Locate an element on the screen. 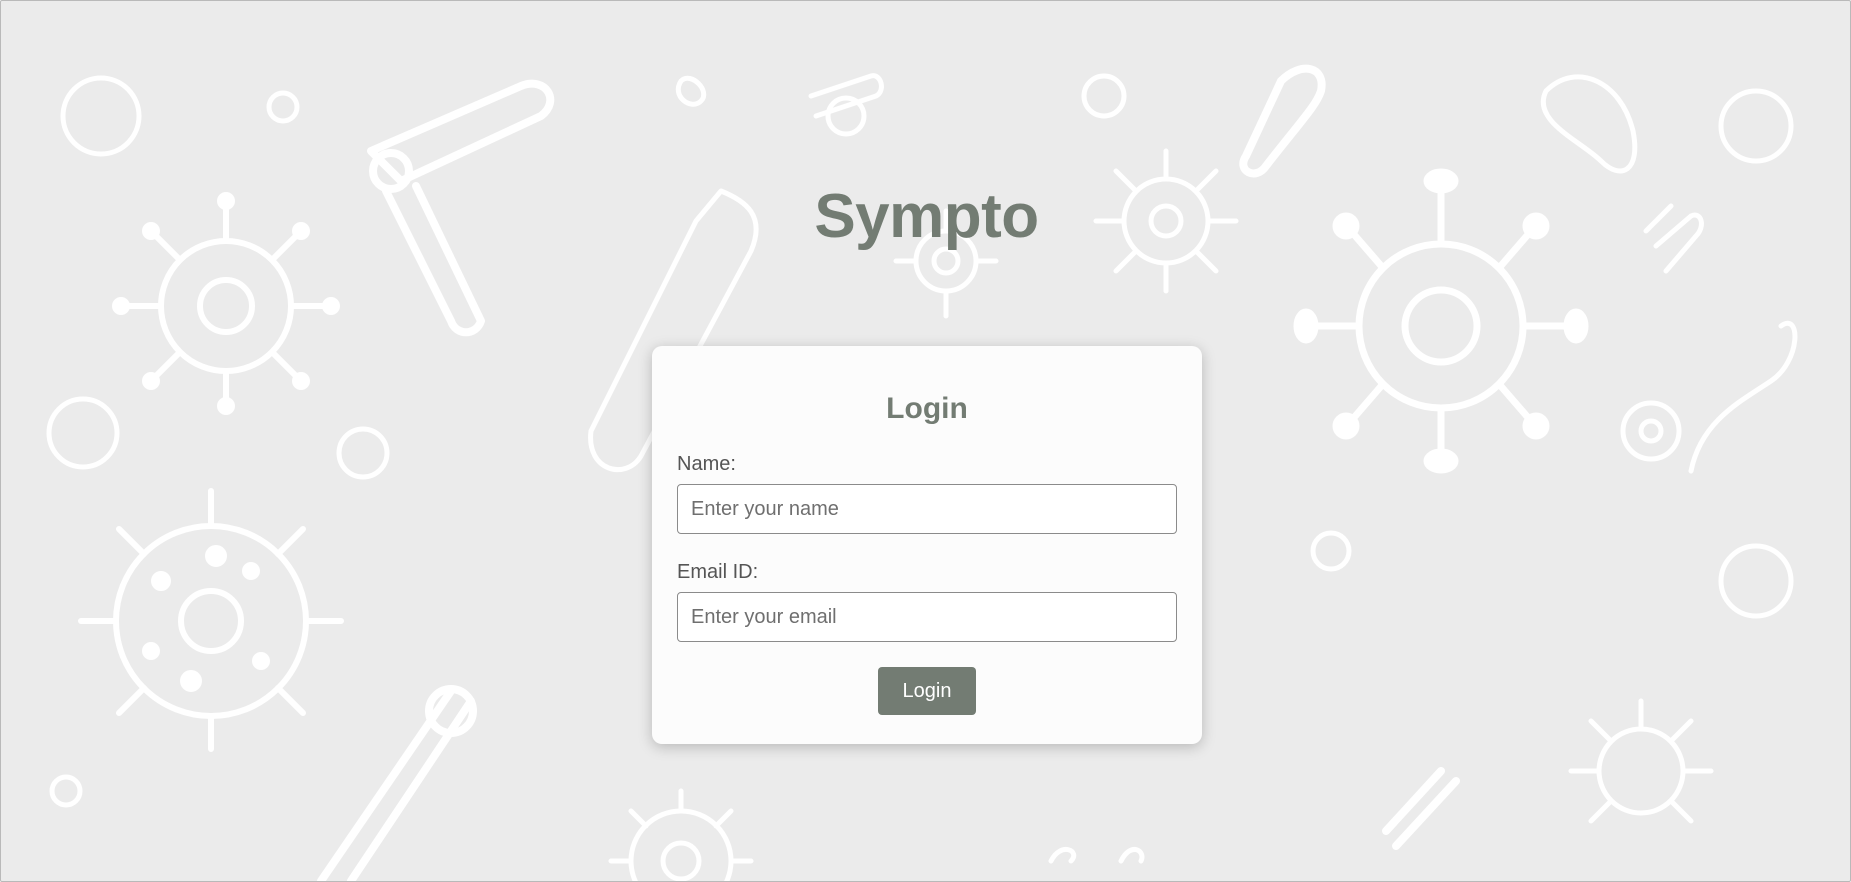  button-row: Login is located at coordinates (927, 691).